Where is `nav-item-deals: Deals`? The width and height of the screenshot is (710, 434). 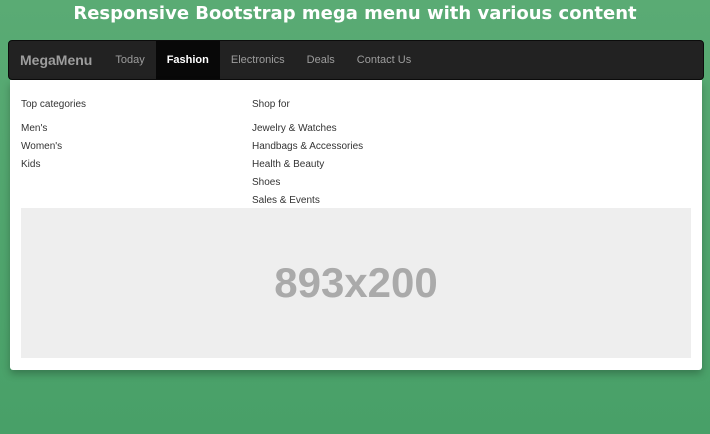 nav-item-deals: Deals is located at coordinates (321, 60).